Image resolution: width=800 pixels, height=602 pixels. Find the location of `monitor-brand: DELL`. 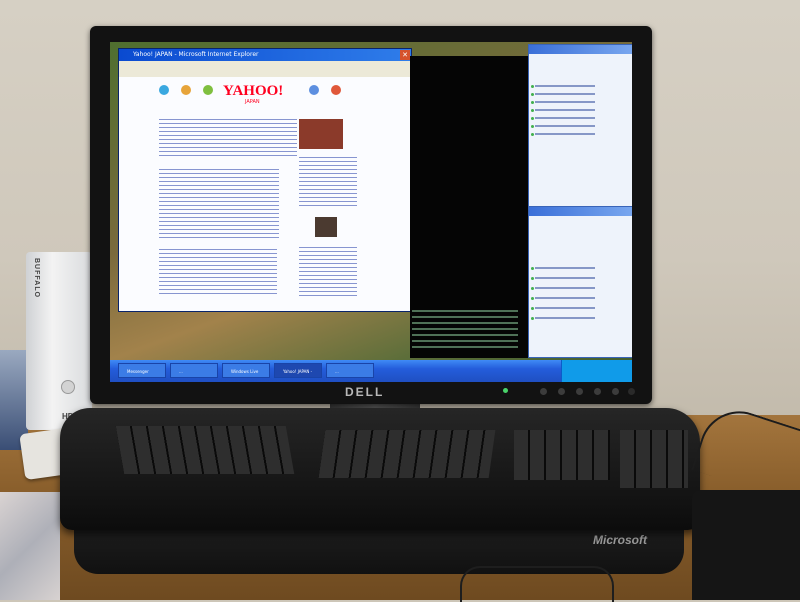

monitor-brand: DELL is located at coordinates (365, 392).